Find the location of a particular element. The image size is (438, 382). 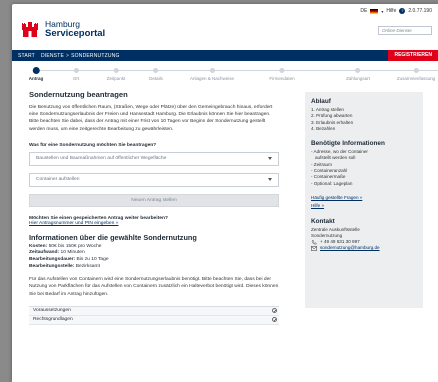

nav-item-dienste: DIENSTE is located at coordinates (52, 56).